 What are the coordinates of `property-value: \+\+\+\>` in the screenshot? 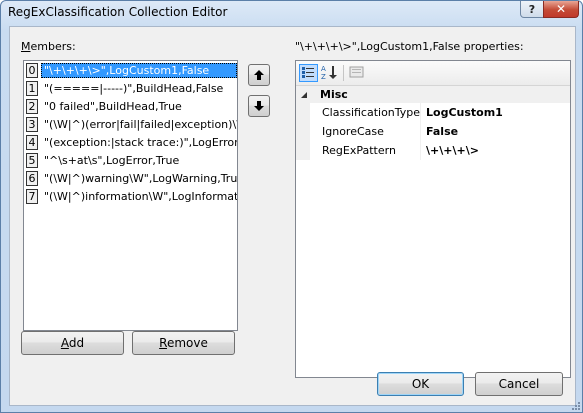 It's located at (452, 150).